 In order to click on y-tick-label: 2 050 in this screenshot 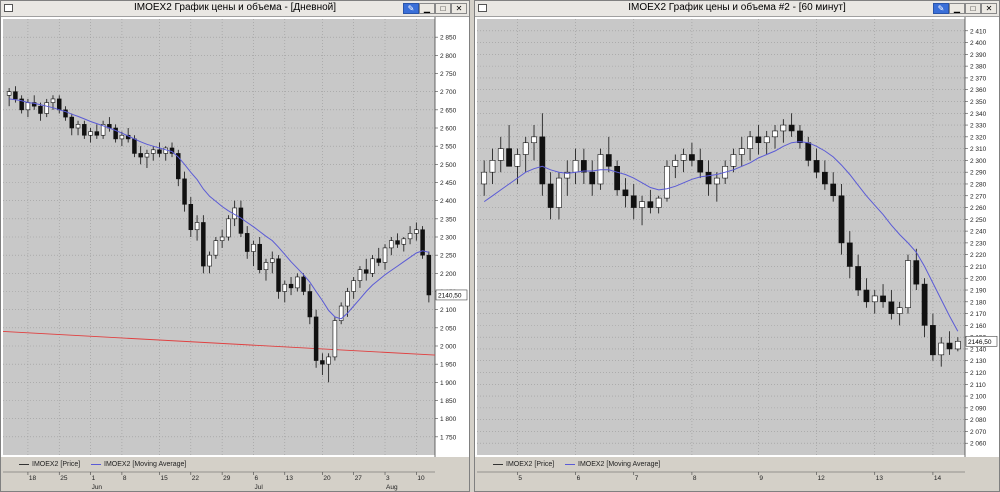, I will do `click(448, 328)`.